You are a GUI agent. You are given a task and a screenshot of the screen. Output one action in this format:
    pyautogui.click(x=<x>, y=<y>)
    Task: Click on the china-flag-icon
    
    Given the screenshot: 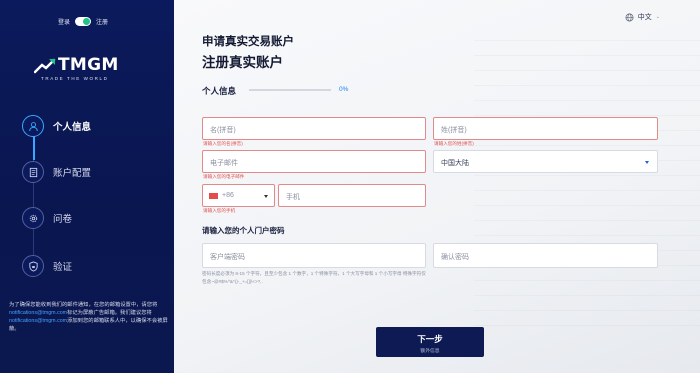 What is the action you would take?
    pyautogui.click(x=213, y=196)
    